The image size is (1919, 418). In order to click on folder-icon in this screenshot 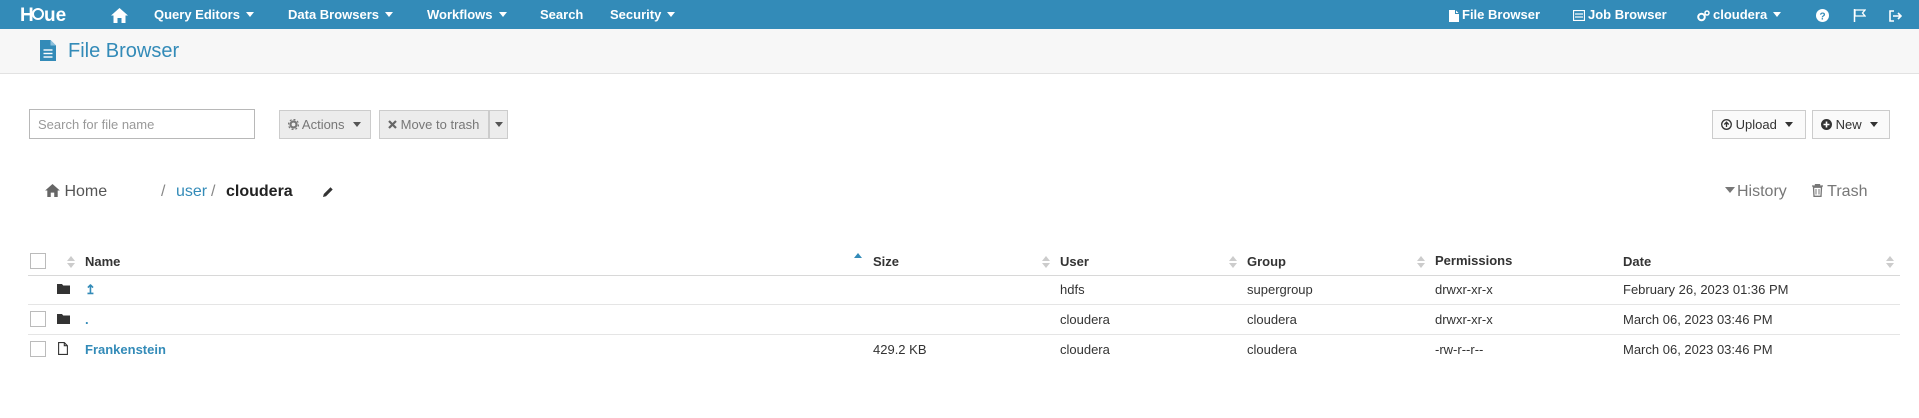, I will do `click(63, 289)`.